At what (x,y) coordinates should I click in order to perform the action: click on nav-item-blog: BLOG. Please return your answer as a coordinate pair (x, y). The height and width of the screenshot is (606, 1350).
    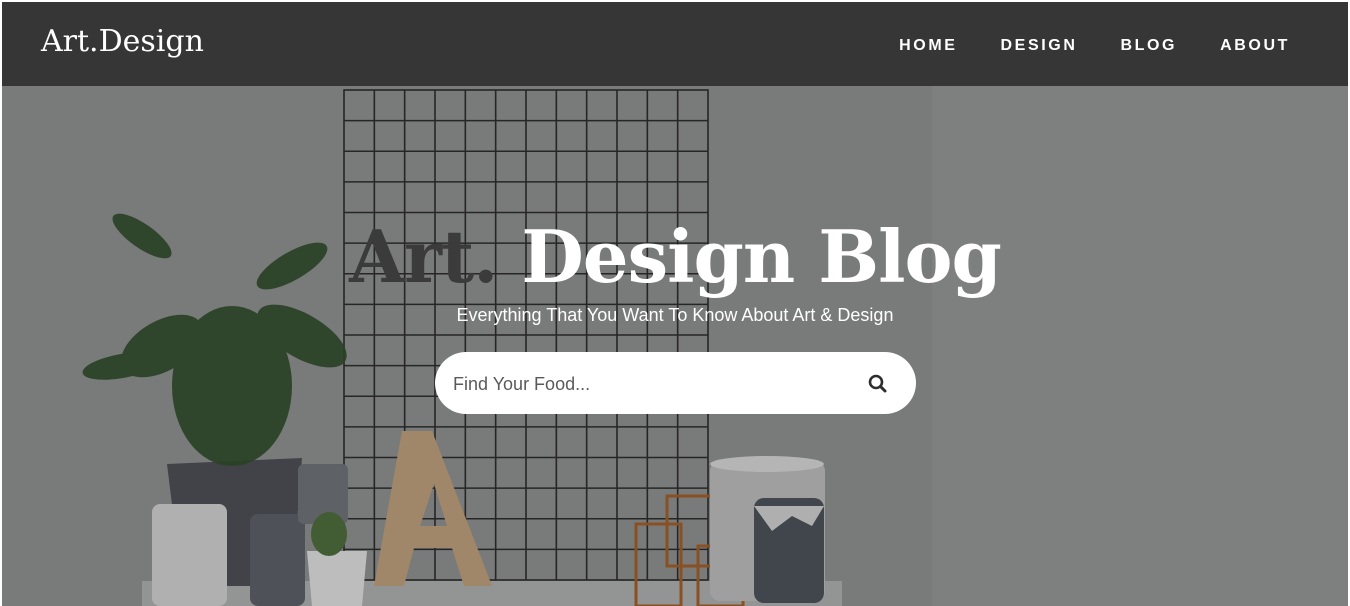
    Looking at the image, I should click on (1148, 46).